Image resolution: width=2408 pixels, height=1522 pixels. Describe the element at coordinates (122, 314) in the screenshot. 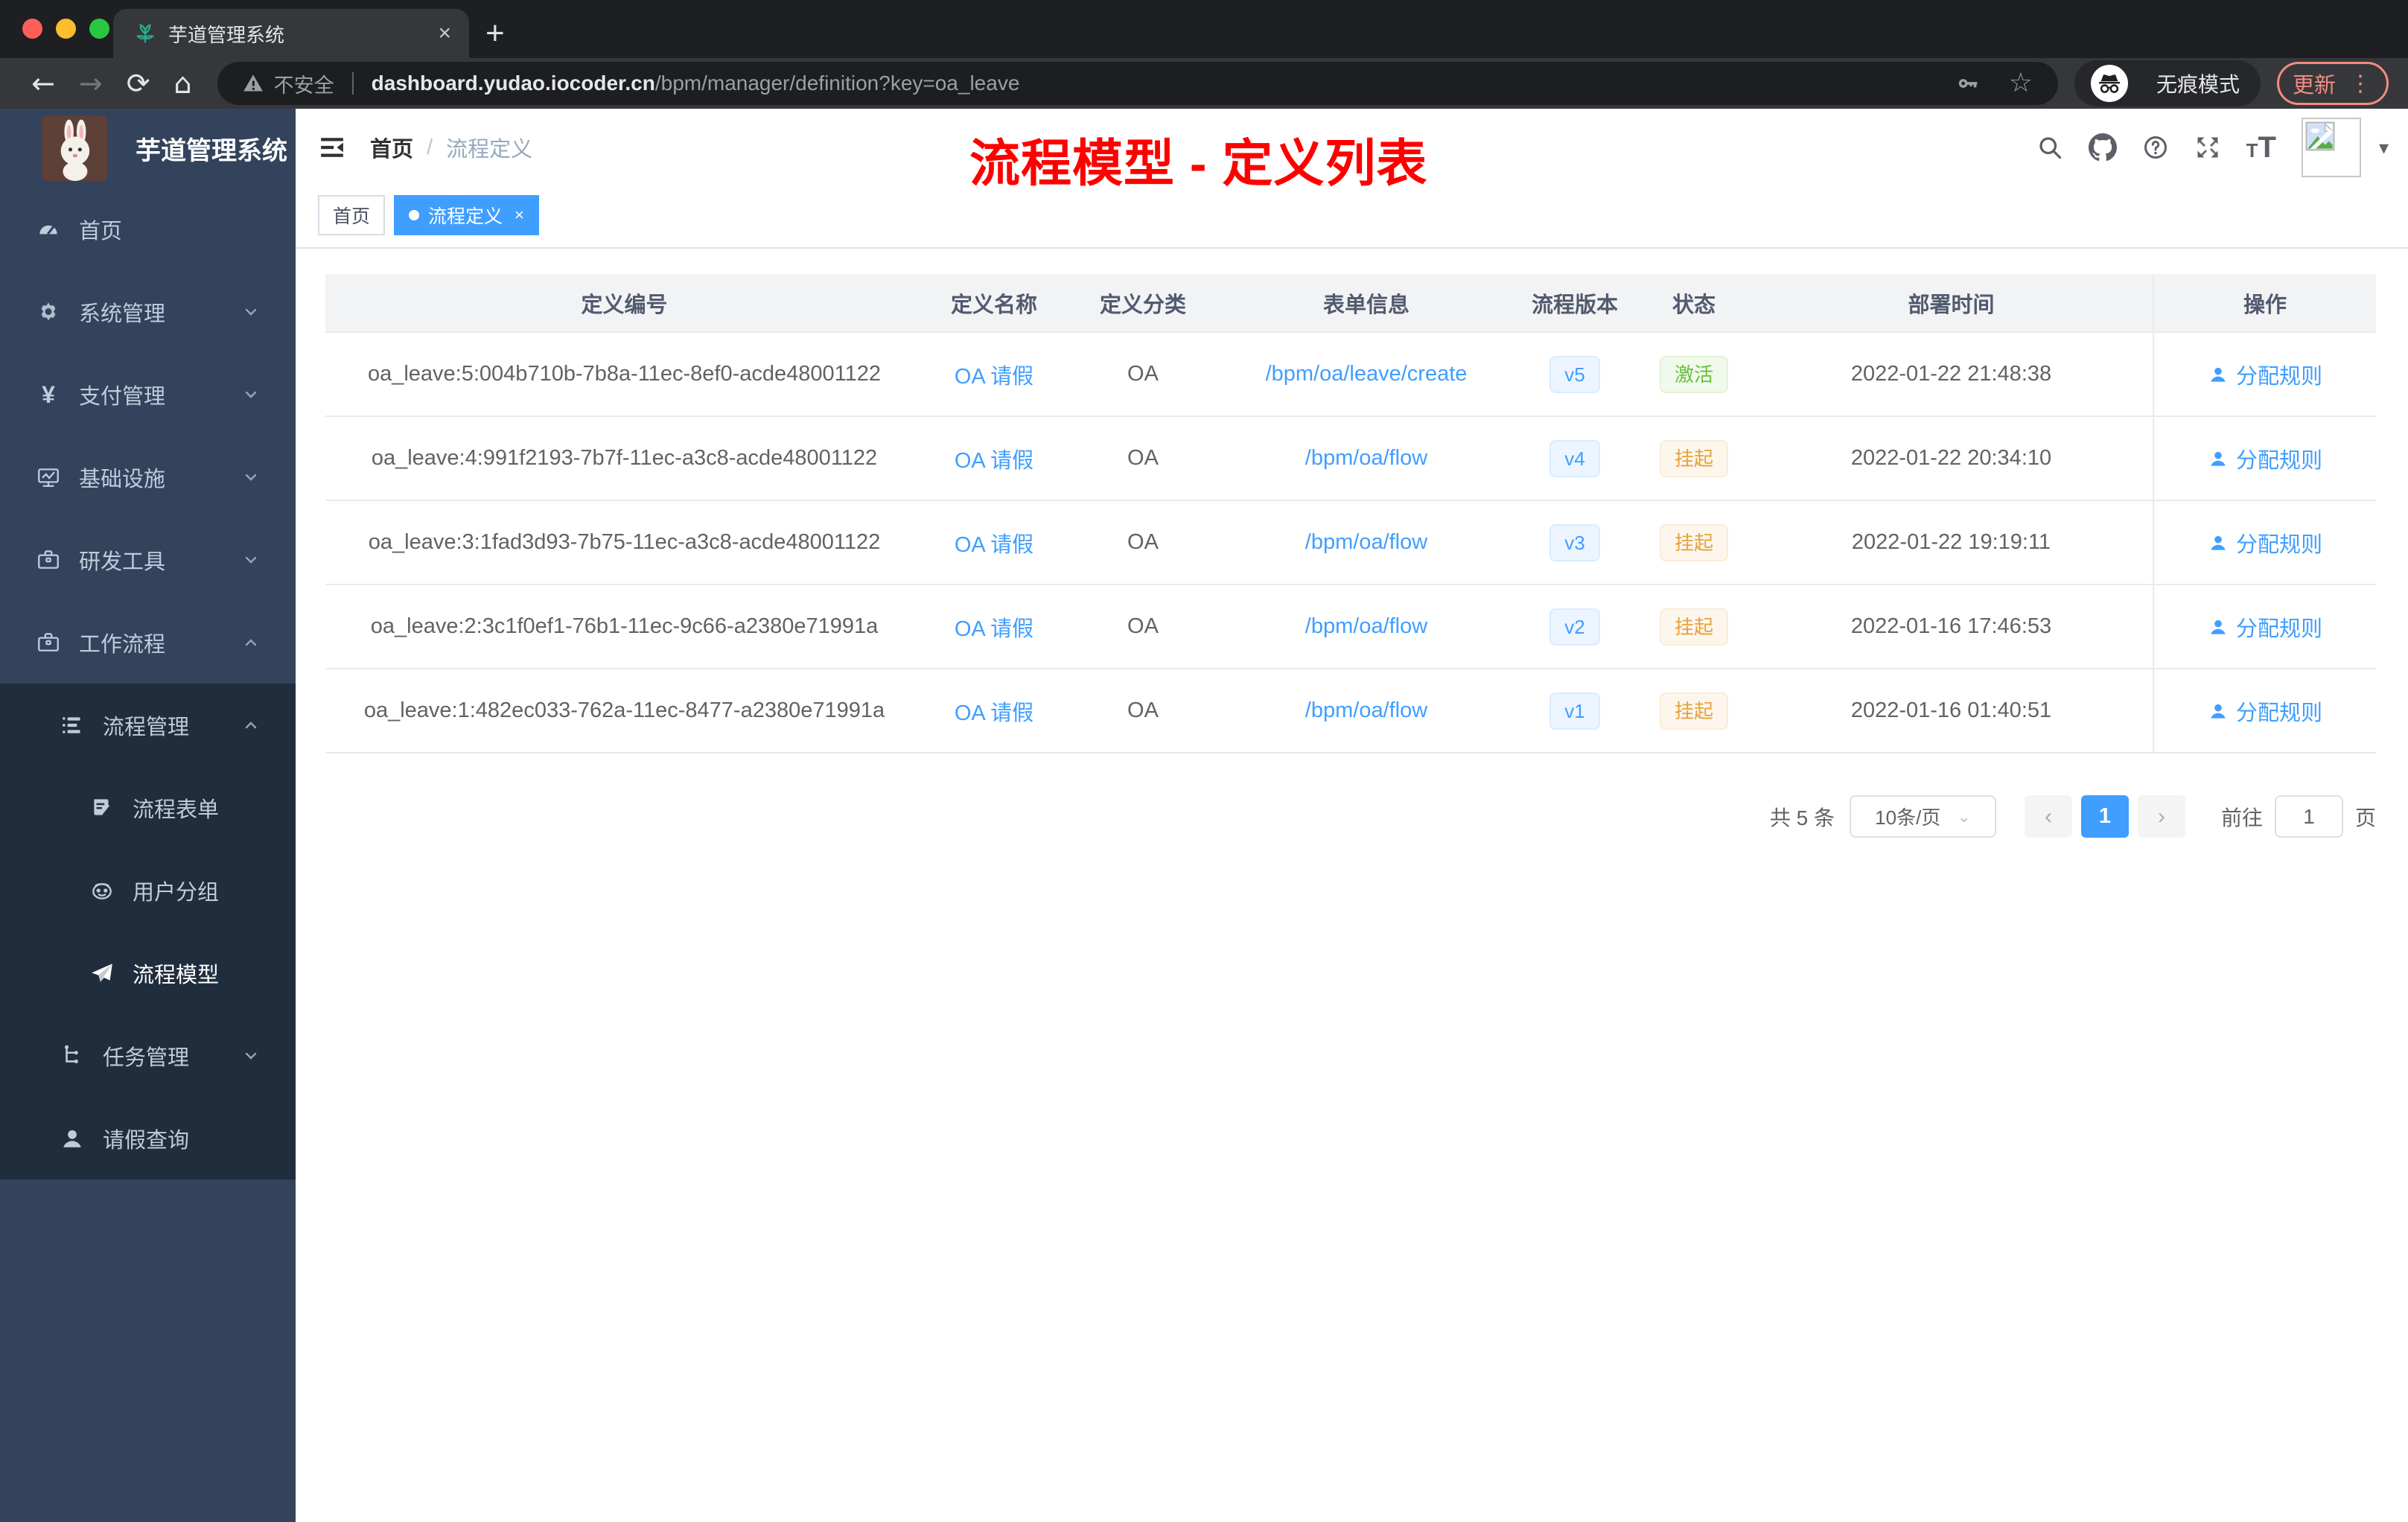

I see `sidebar-item-label: 系统管理` at that location.